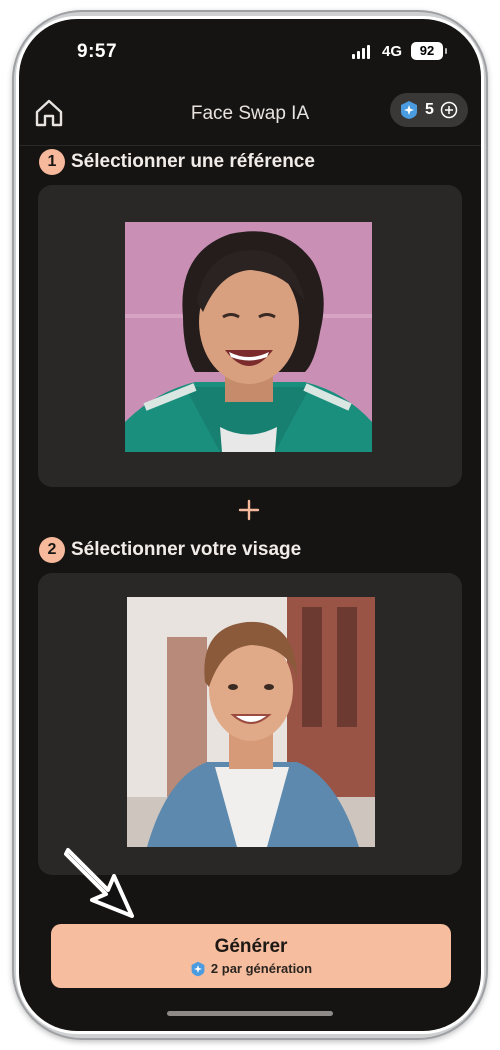 The height and width of the screenshot is (1050, 500). Describe the element at coordinates (392, 51) in the screenshot. I see `network-label: 4G` at that location.